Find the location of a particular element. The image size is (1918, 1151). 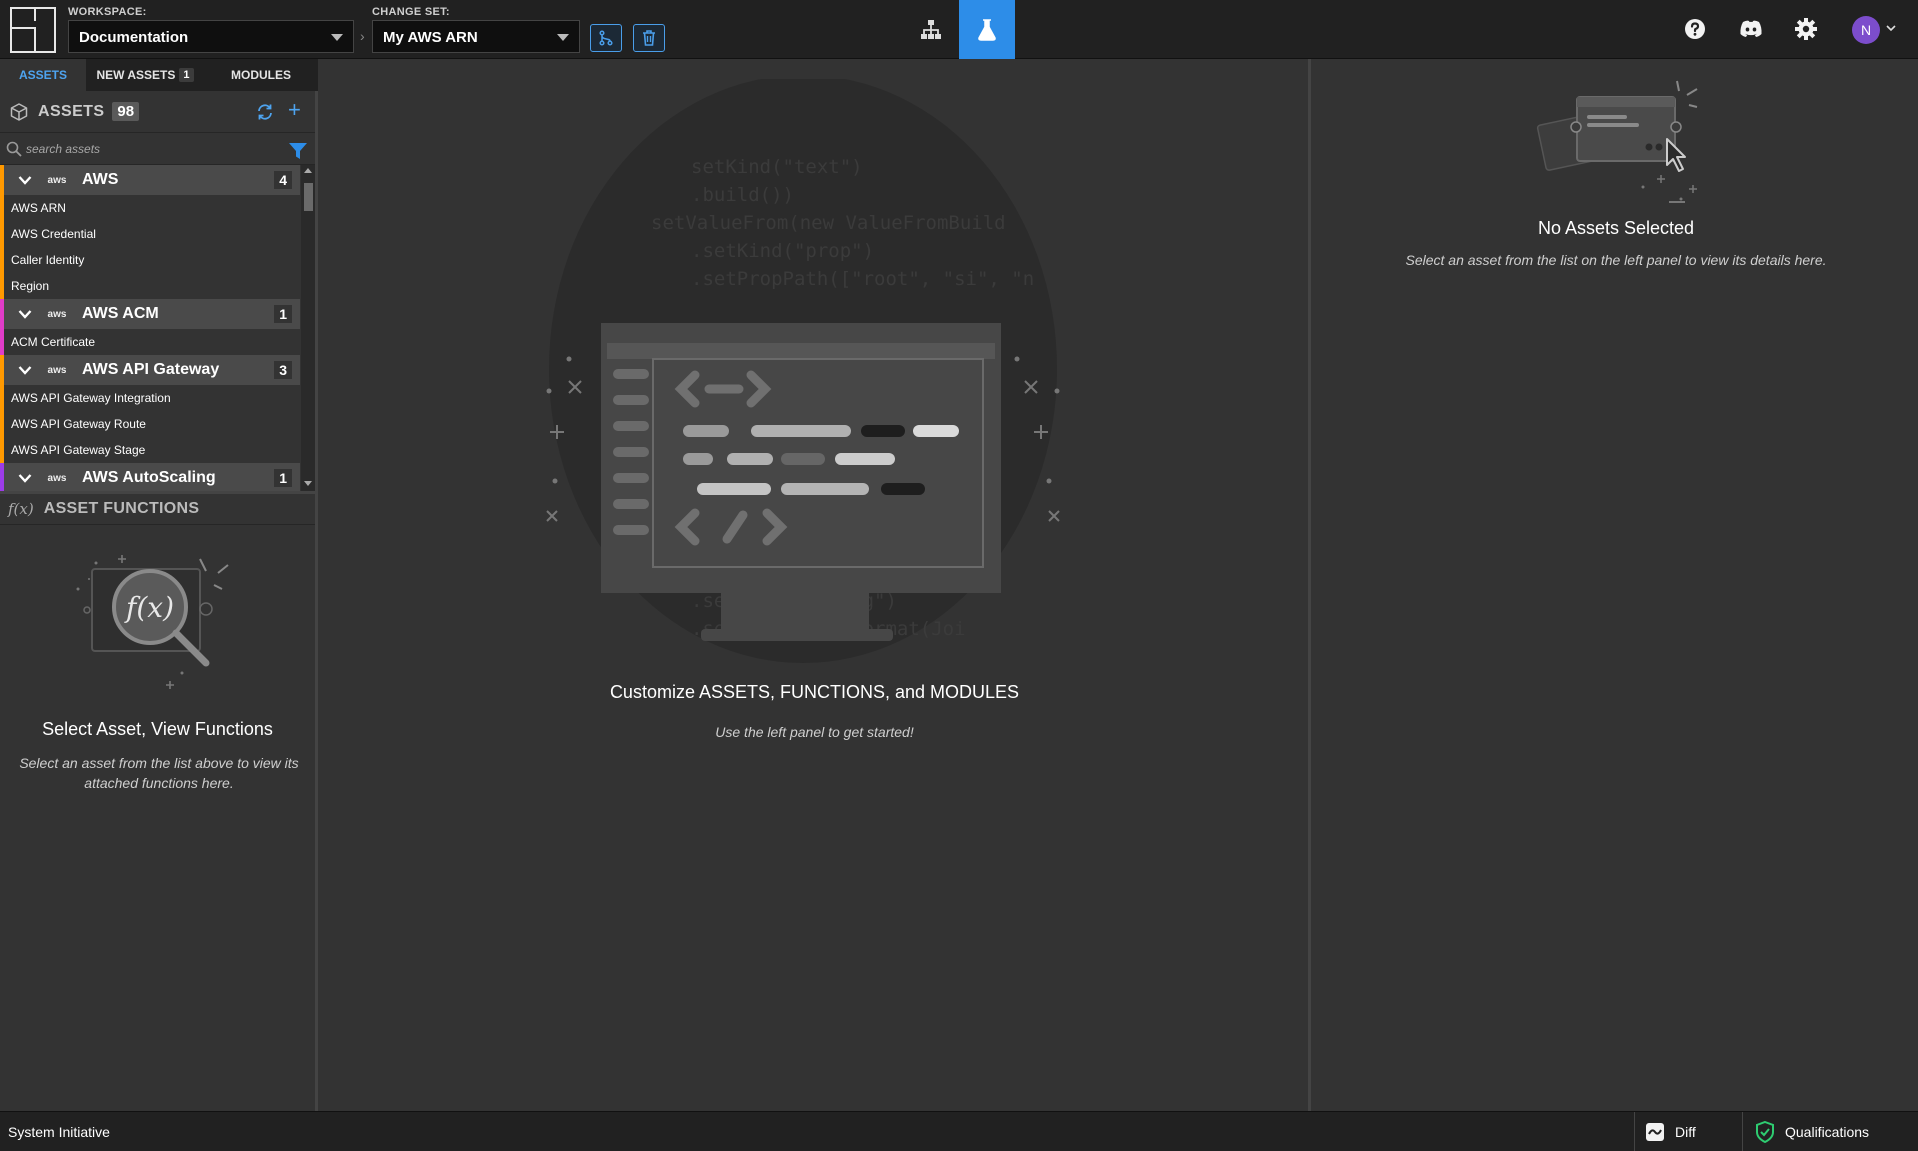

tab-new-assets: NEW ASSETS 1 is located at coordinates (145, 75).